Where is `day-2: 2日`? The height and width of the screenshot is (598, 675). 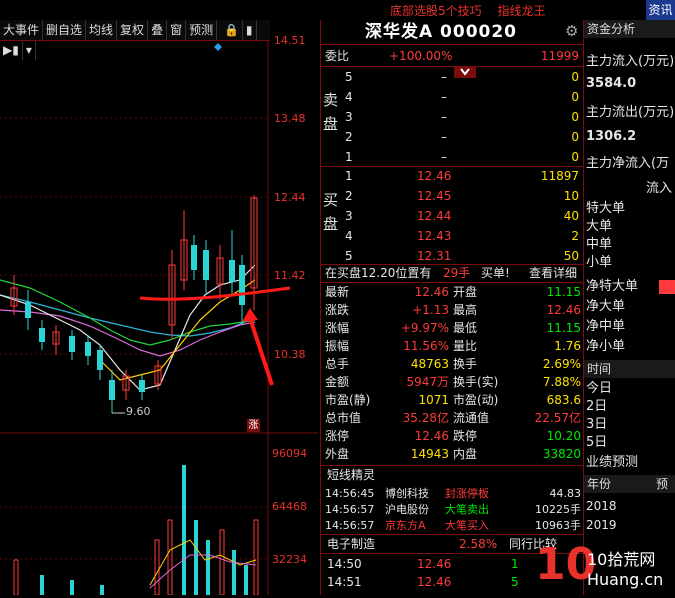 day-2: 2日 is located at coordinates (597, 406).